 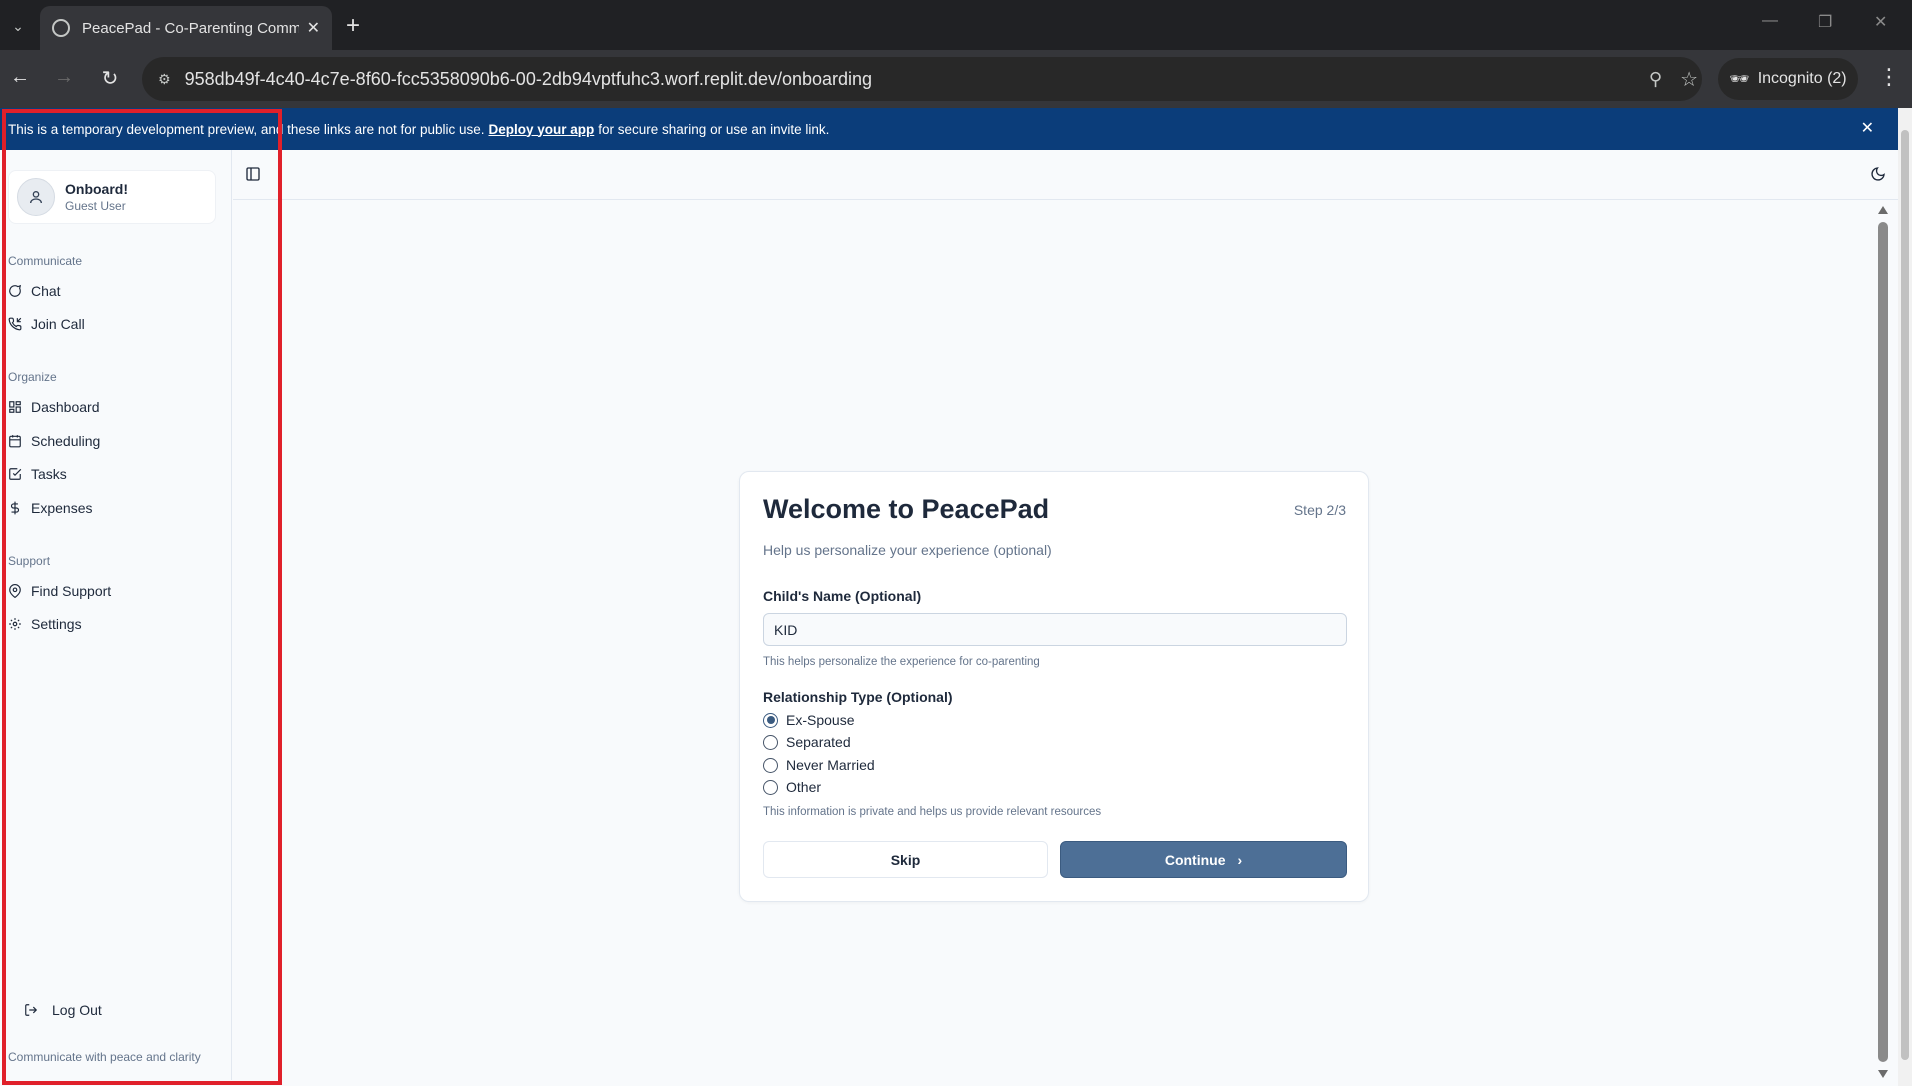 What do you see at coordinates (64, 77) in the screenshot?
I see `forward-icon: →` at bounding box center [64, 77].